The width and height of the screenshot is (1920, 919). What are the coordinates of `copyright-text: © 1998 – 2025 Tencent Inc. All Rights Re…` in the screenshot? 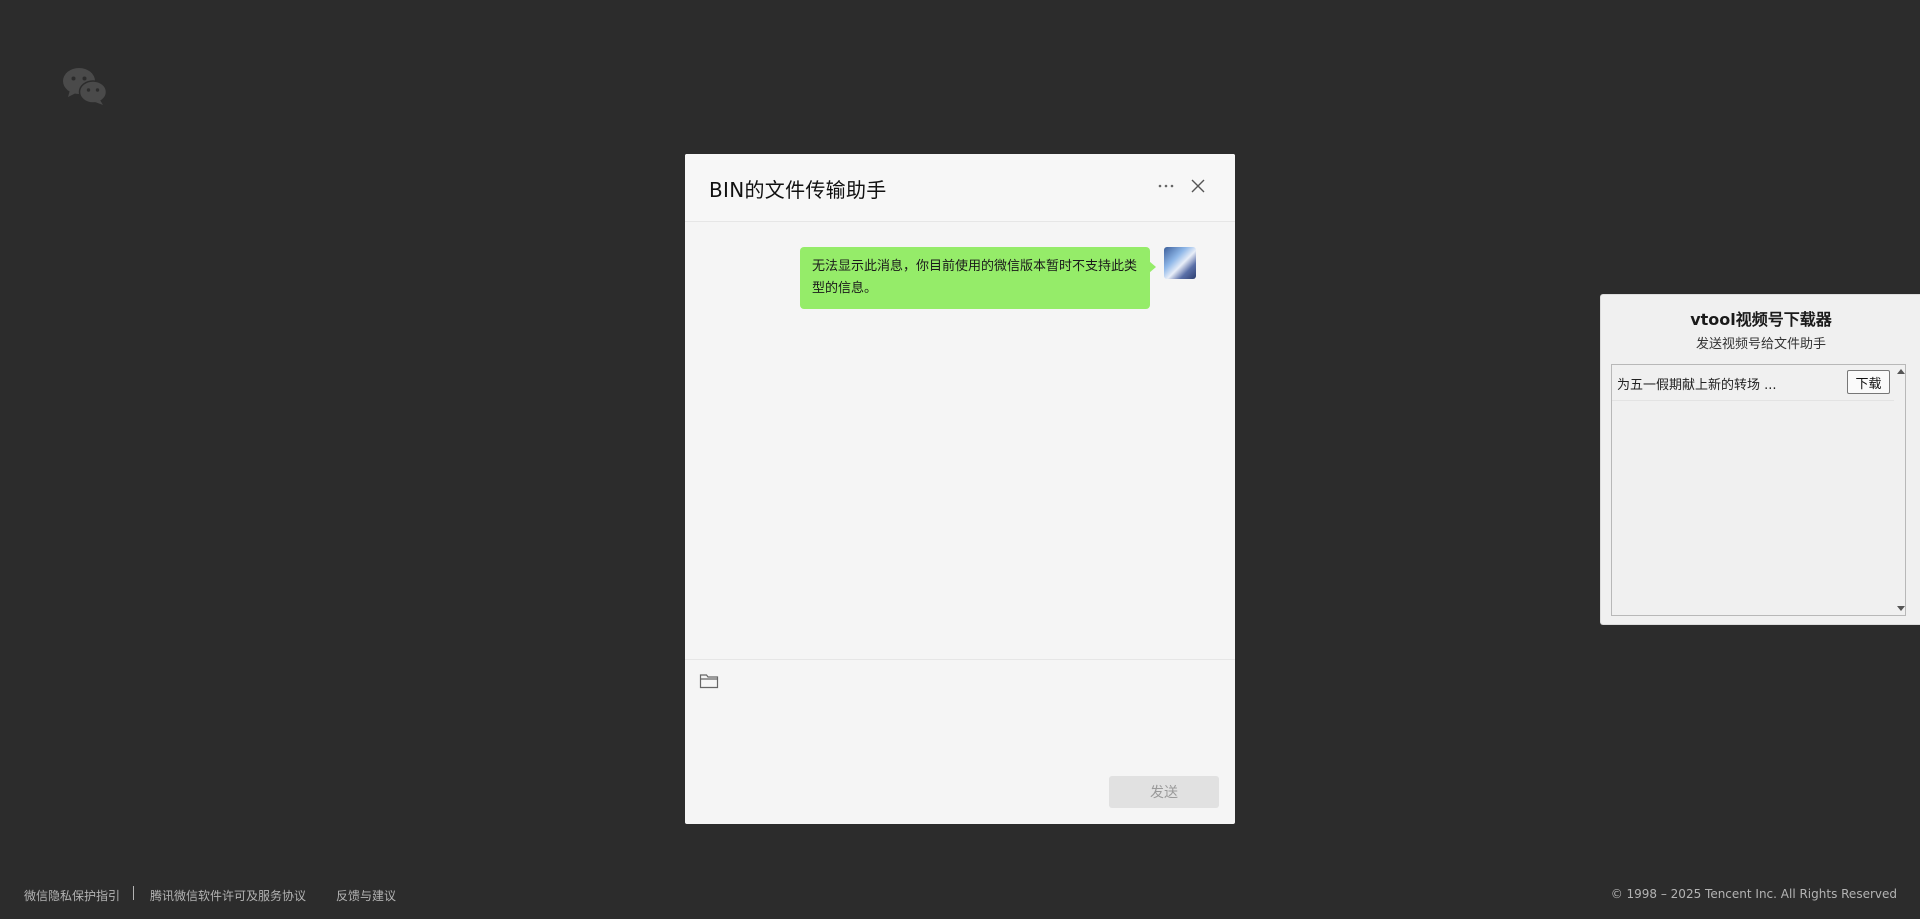 It's located at (1753, 894).